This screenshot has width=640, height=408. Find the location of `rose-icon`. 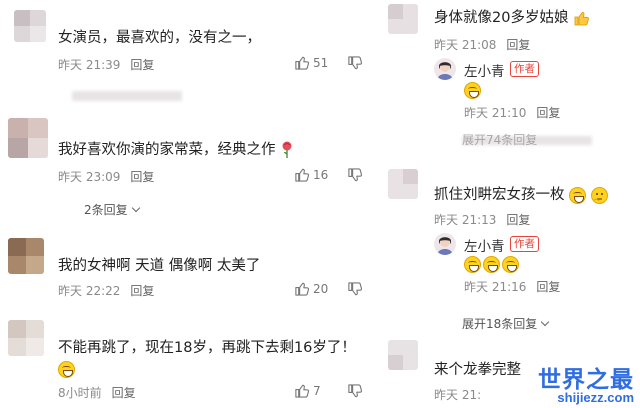

rose-icon is located at coordinates (287, 149).